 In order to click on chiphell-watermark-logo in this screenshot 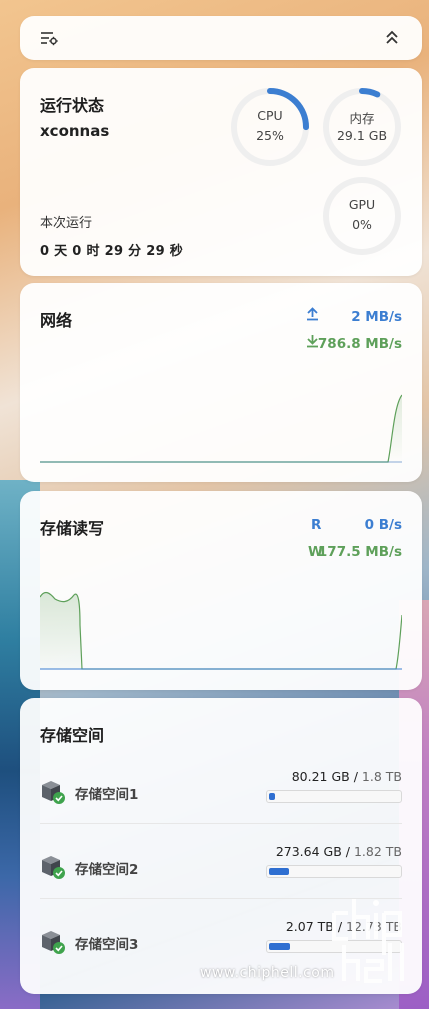, I will do `click(368, 941)`.